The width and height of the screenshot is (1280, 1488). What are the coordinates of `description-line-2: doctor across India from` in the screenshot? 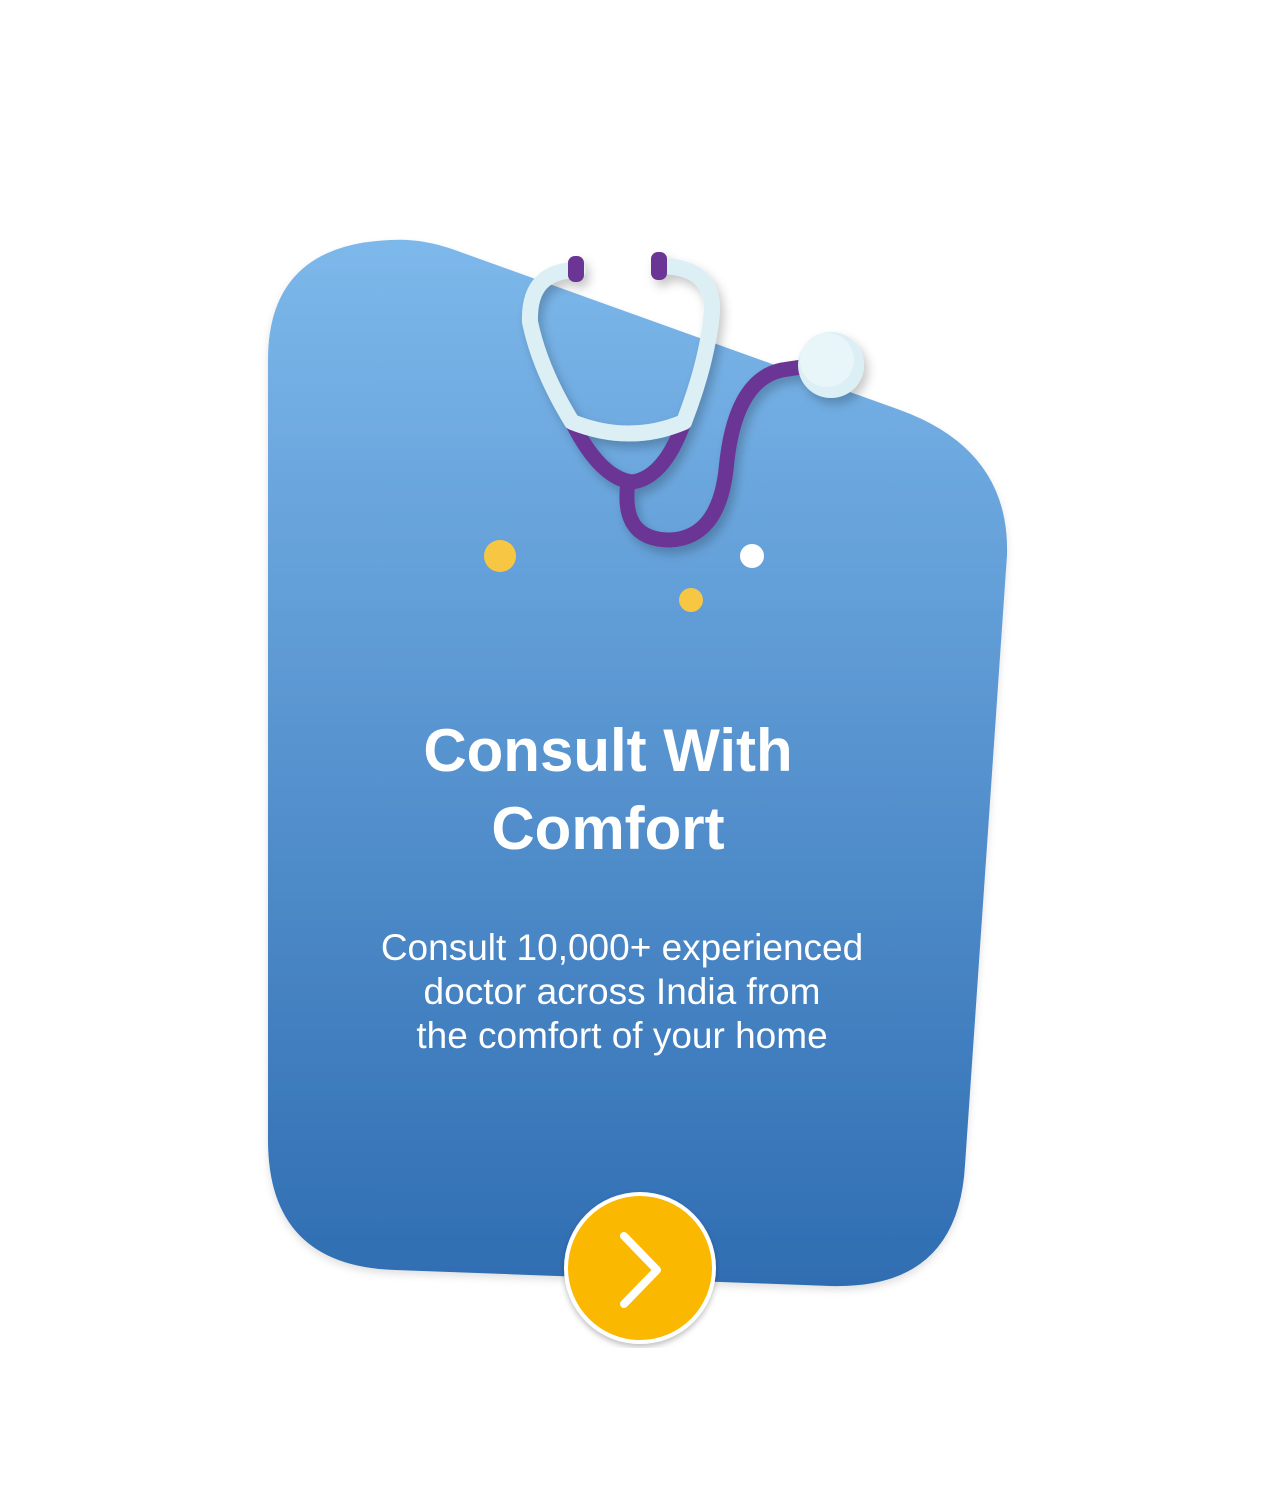 It's located at (622, 991).